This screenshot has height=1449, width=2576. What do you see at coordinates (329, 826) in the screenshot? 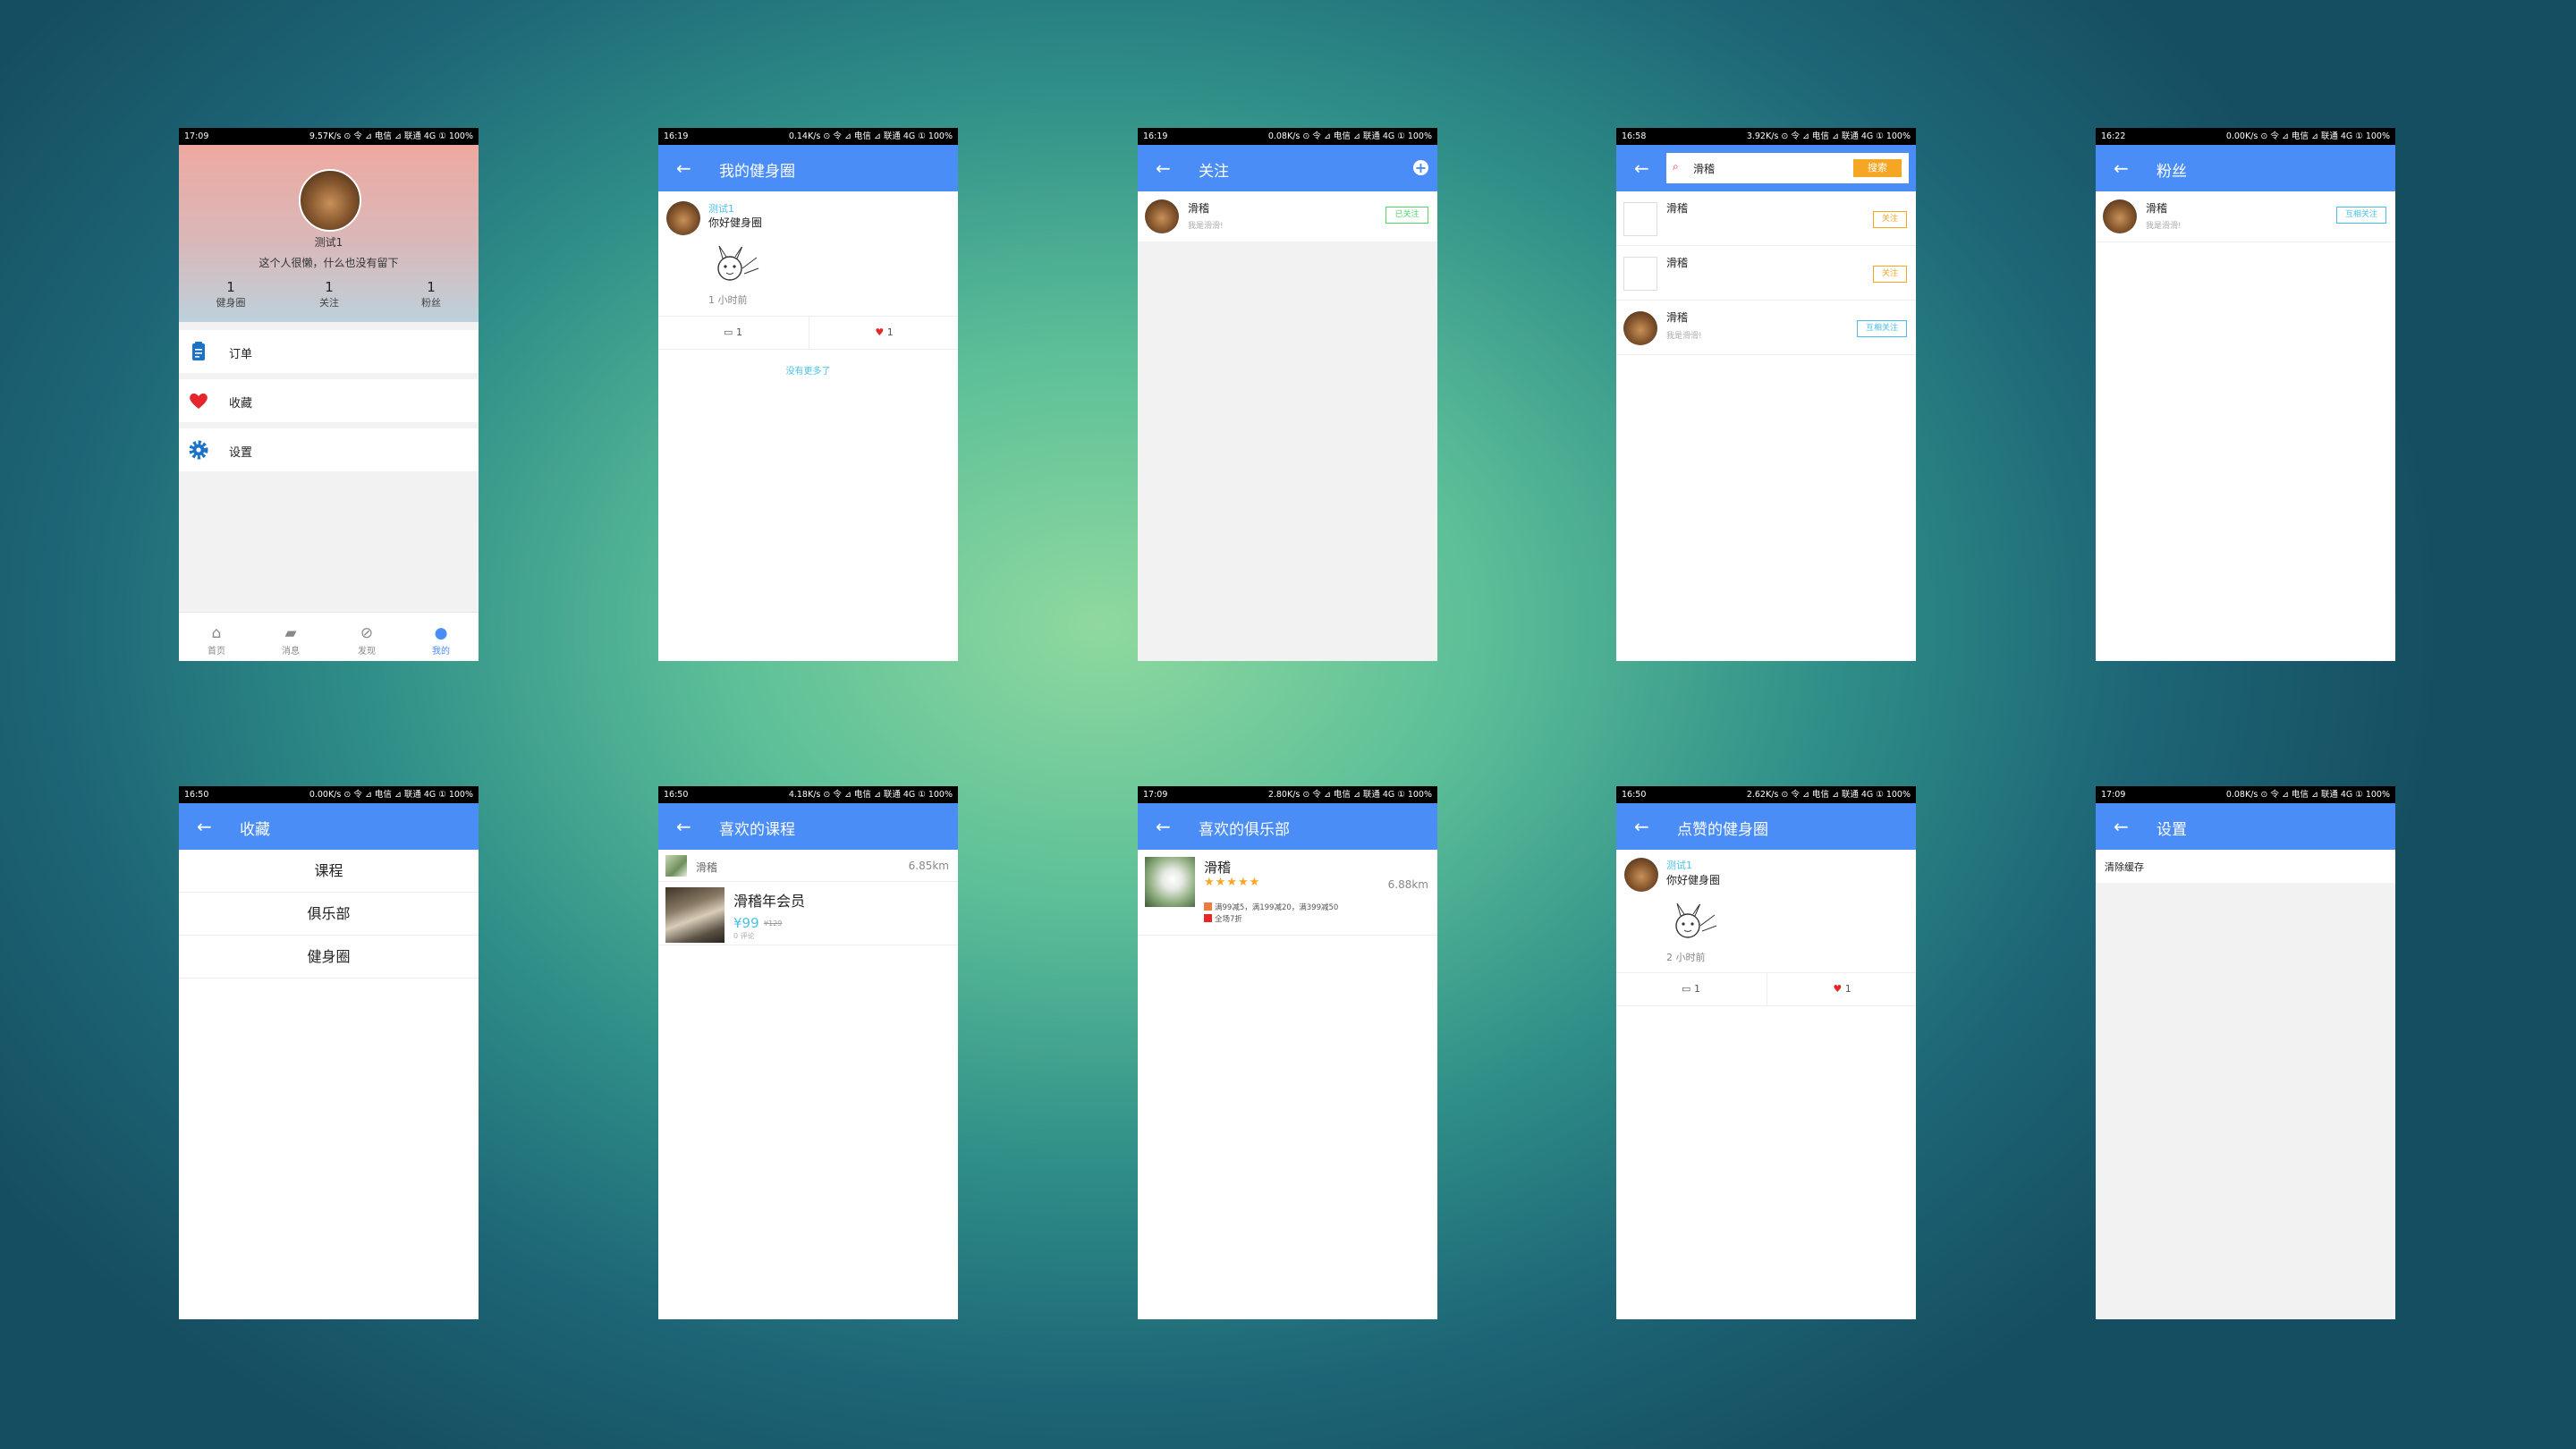
I see `app-bar: ← 收藏` at bounding box center [329, 826].